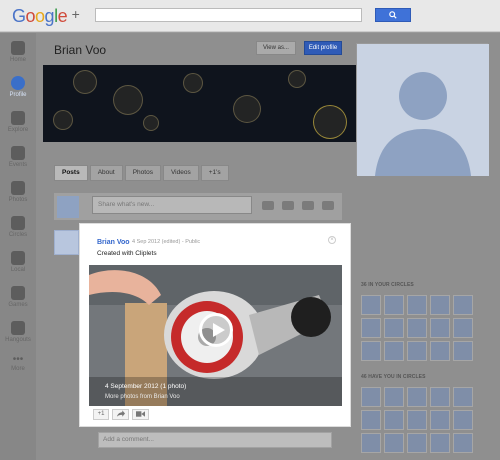  Describe the element at coordinates (18, 359) in the screenshot. I see `more-icon: •••` at that location.